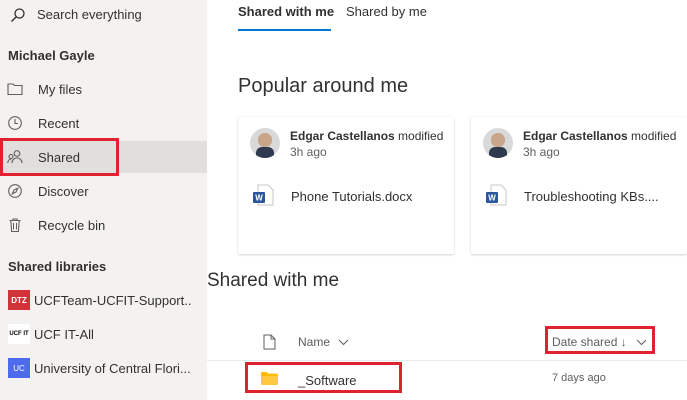  I want to click on nav-item-label: Recent, so click(59, 123).